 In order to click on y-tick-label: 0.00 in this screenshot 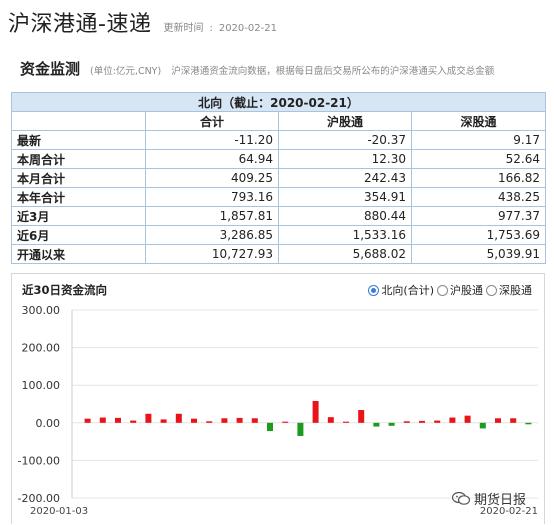, I will do `click(48, 423)`.